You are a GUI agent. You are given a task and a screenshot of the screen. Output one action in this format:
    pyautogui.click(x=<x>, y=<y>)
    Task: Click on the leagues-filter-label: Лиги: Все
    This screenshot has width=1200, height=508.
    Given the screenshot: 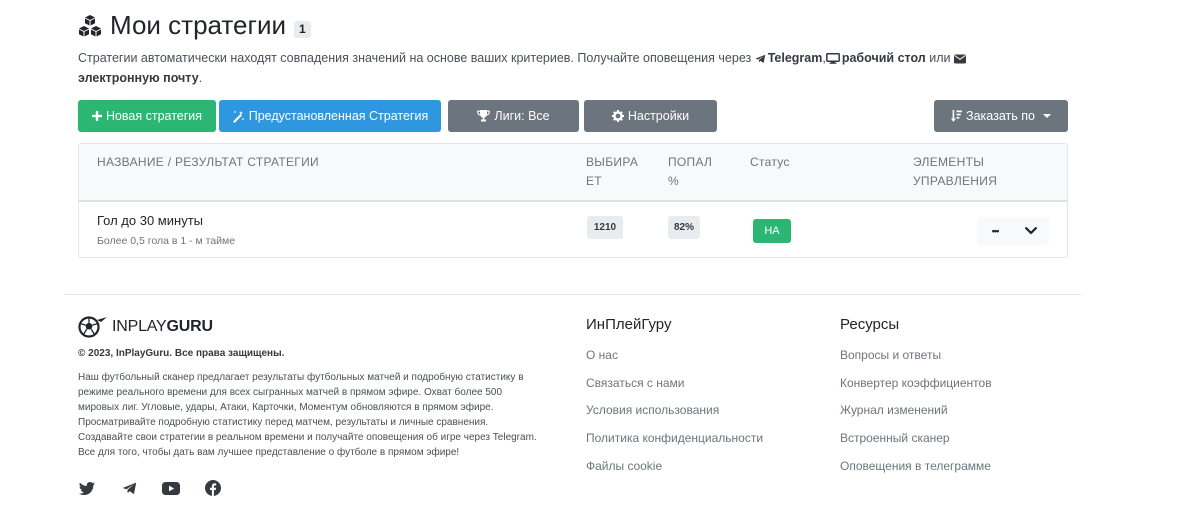 What is the action you would take?
    pyautogui.click(x=522, y=116)
    